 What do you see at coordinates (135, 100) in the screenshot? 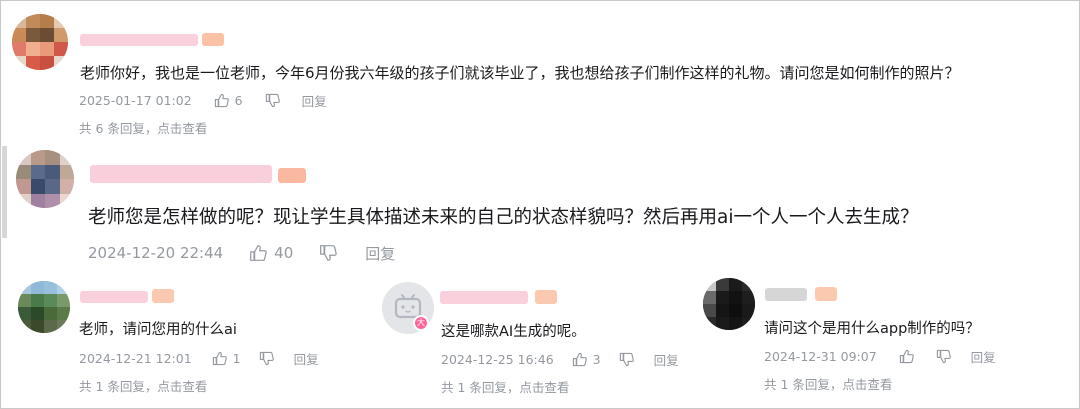
I see `comment-time: 2025-01-17 01:02` at bounding box center [135, 100].